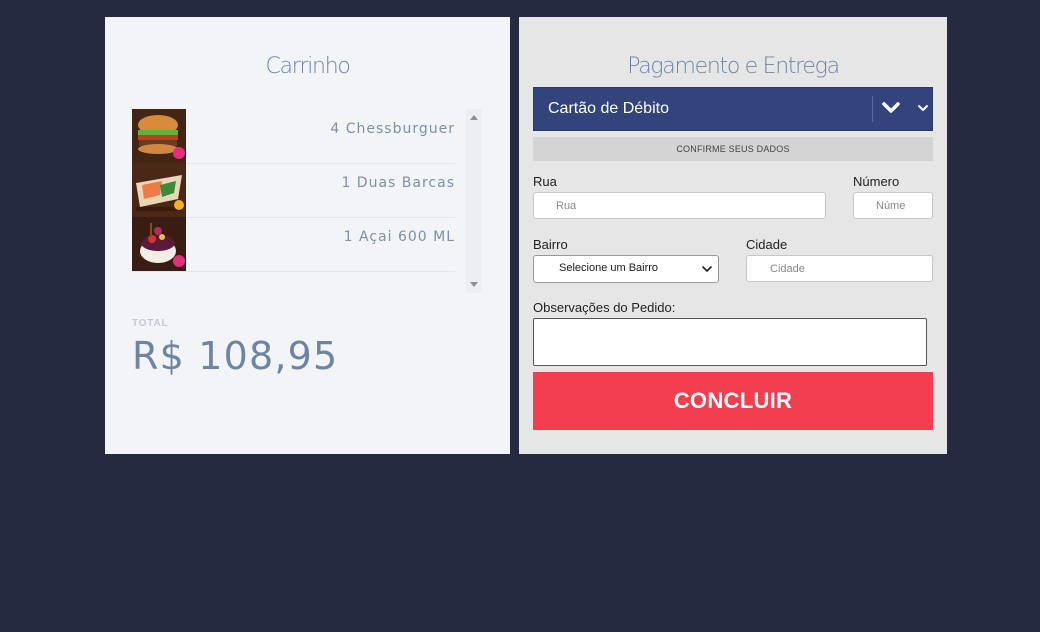  Describe the element at coordinates (474, 201) in the screenshot. I see `cart-scrollbar` at that location.